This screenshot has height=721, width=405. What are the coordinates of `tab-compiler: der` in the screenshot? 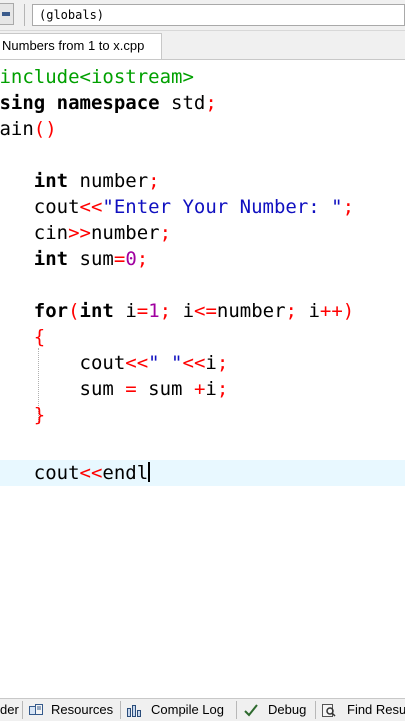 It's located at (9, 710).